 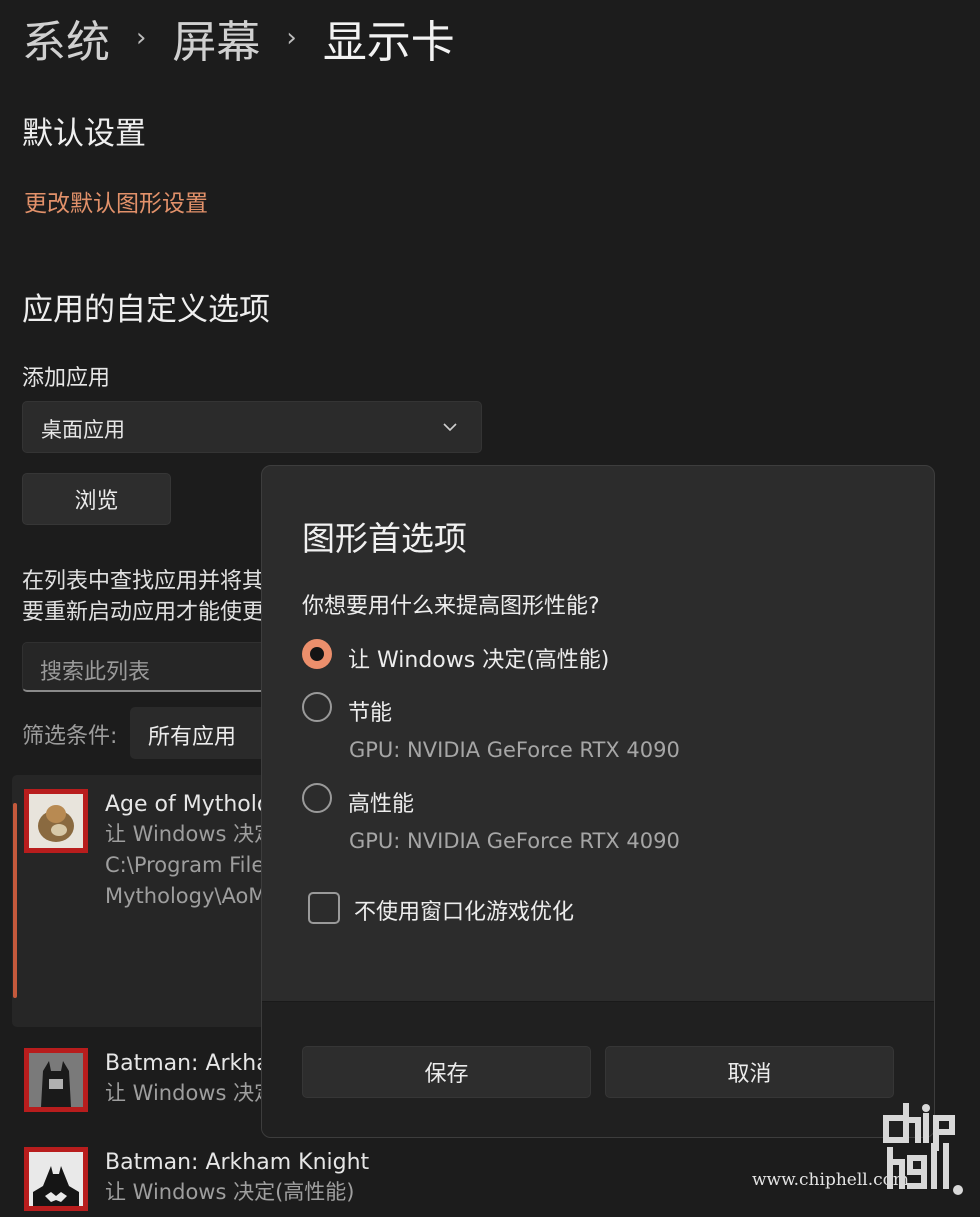 I want to click on radio-high-performance, so click(x=317, y=798).